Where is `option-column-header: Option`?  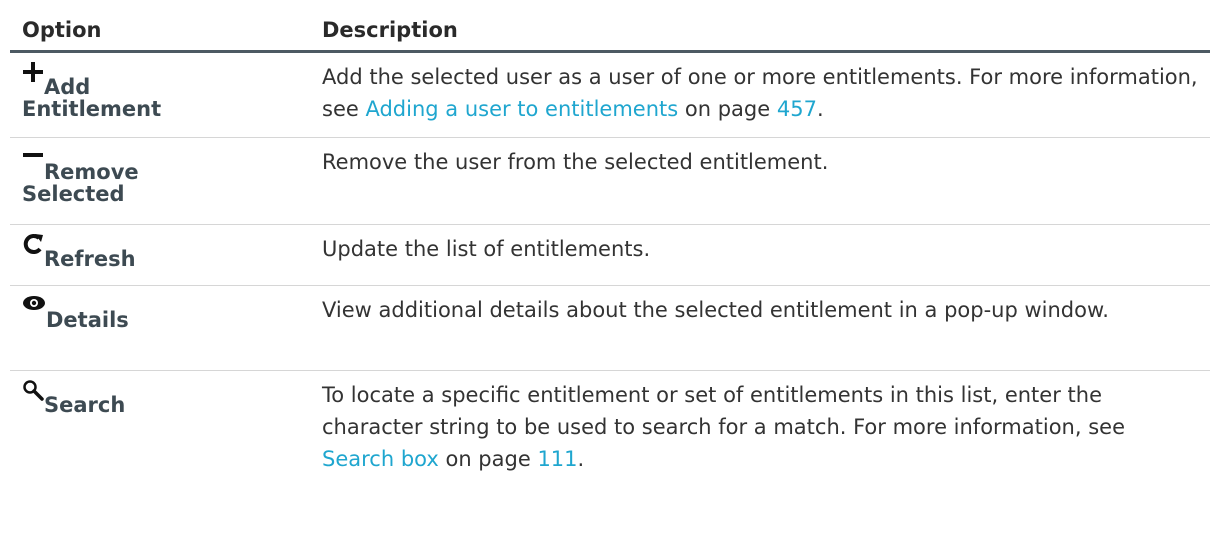 option-column-header: Option is located at coordinates (160, 26).